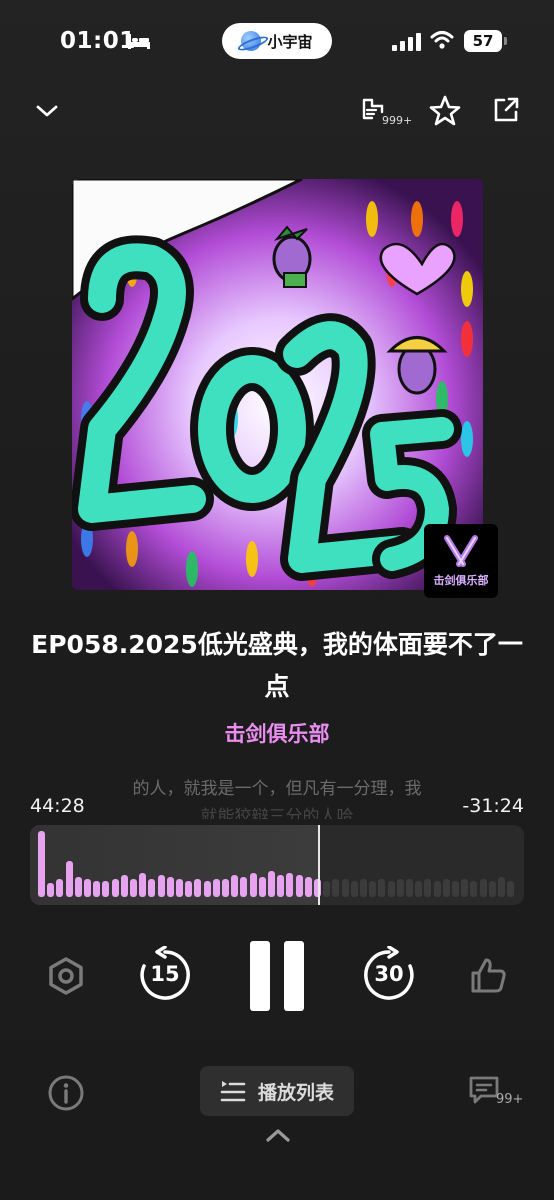 This screenshot has height=1200, width=554. I want to click on thumbs-up-icon, so click(488, 975).